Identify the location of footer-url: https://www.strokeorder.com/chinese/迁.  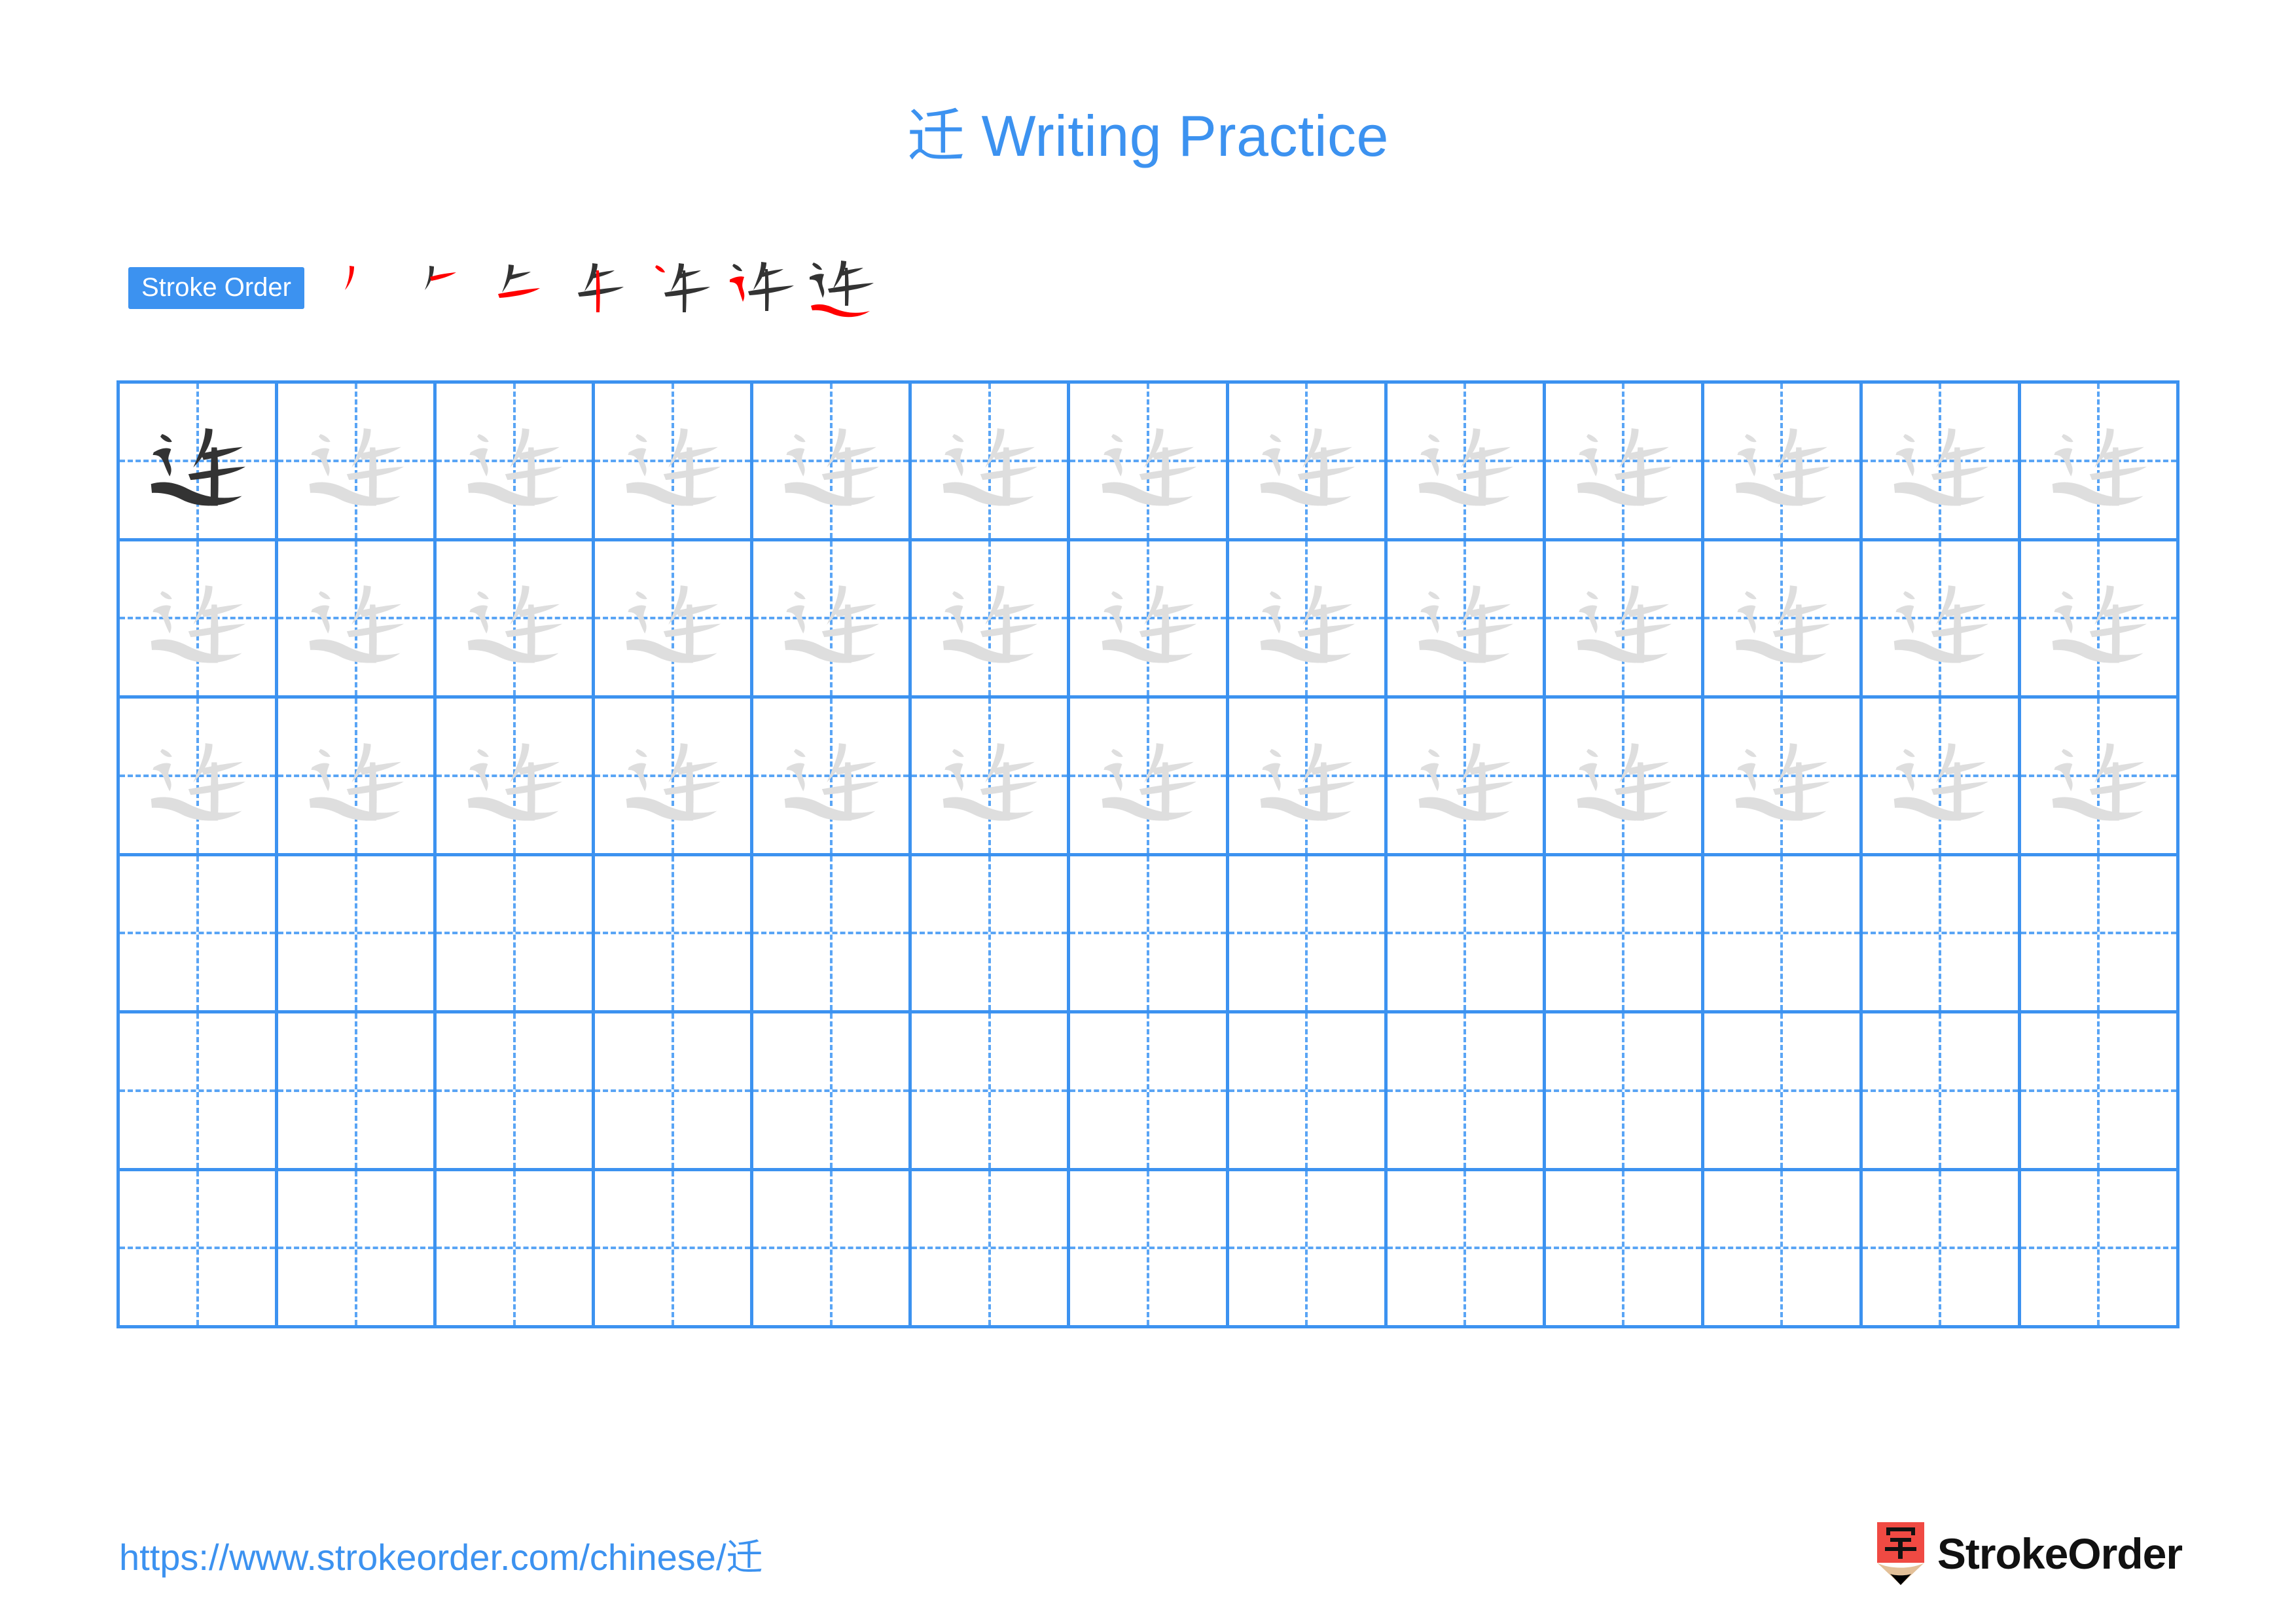
(441, 1554).